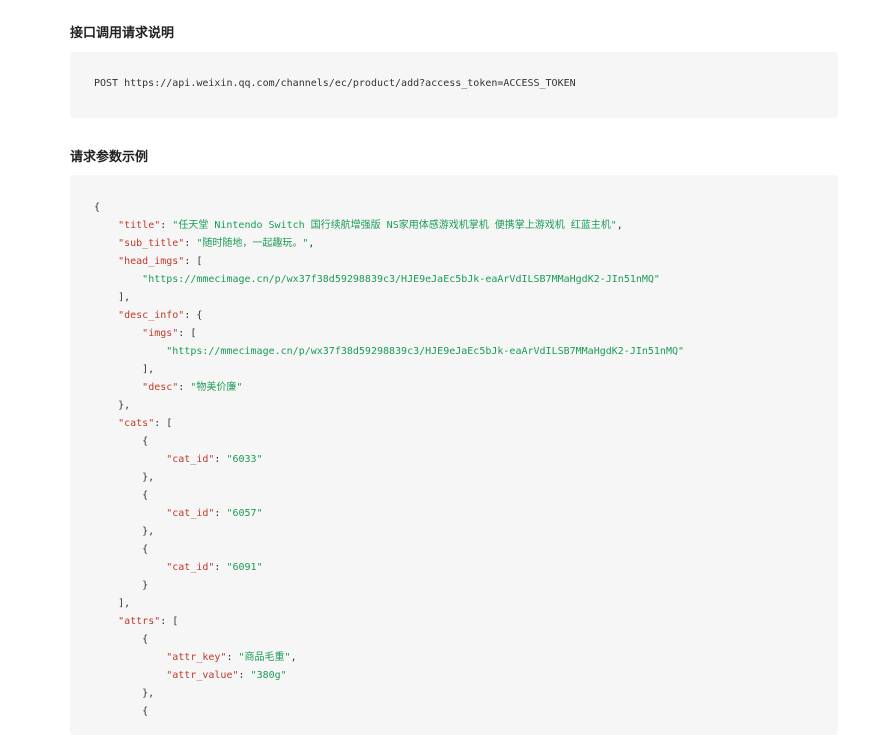 Image resolution: width=878 pixels, height=735 pixels. Describe the element at coordinates (136, 423) in the screenshot. I see `json-key: "cats"` at that location.